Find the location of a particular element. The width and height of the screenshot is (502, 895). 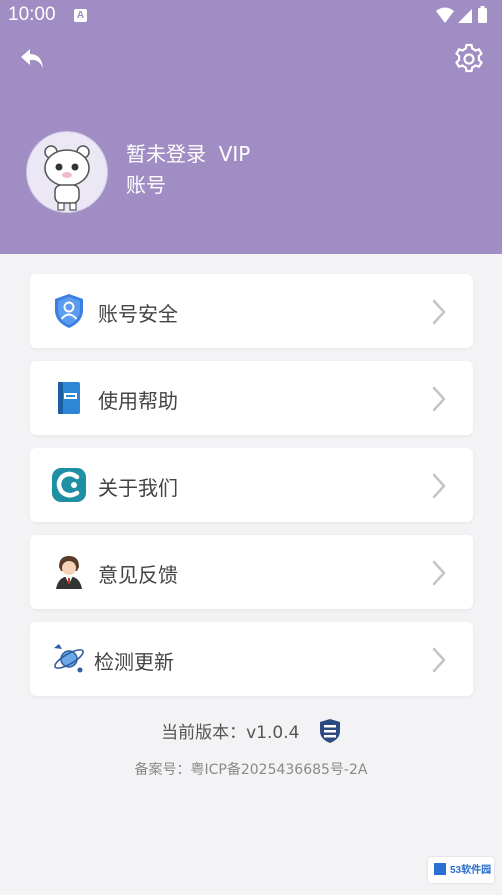

menu-item-account-security: 账号安全 is located at coordinates (251, 311).